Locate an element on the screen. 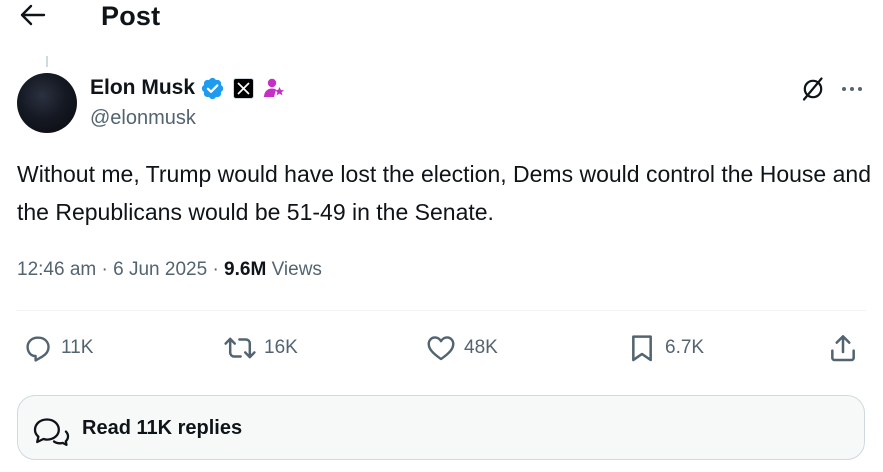 This screenshot has width=883, height=472. grok-button is located at coordinates (813, 89).